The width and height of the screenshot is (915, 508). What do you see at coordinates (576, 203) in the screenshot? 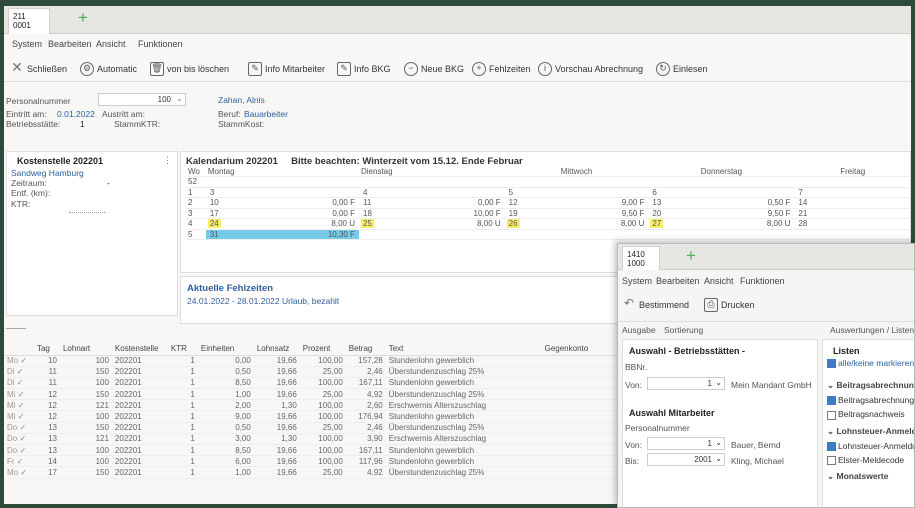
I see `calendar-day-cell: 12 9,00 F` at bounding box center [576, 203].